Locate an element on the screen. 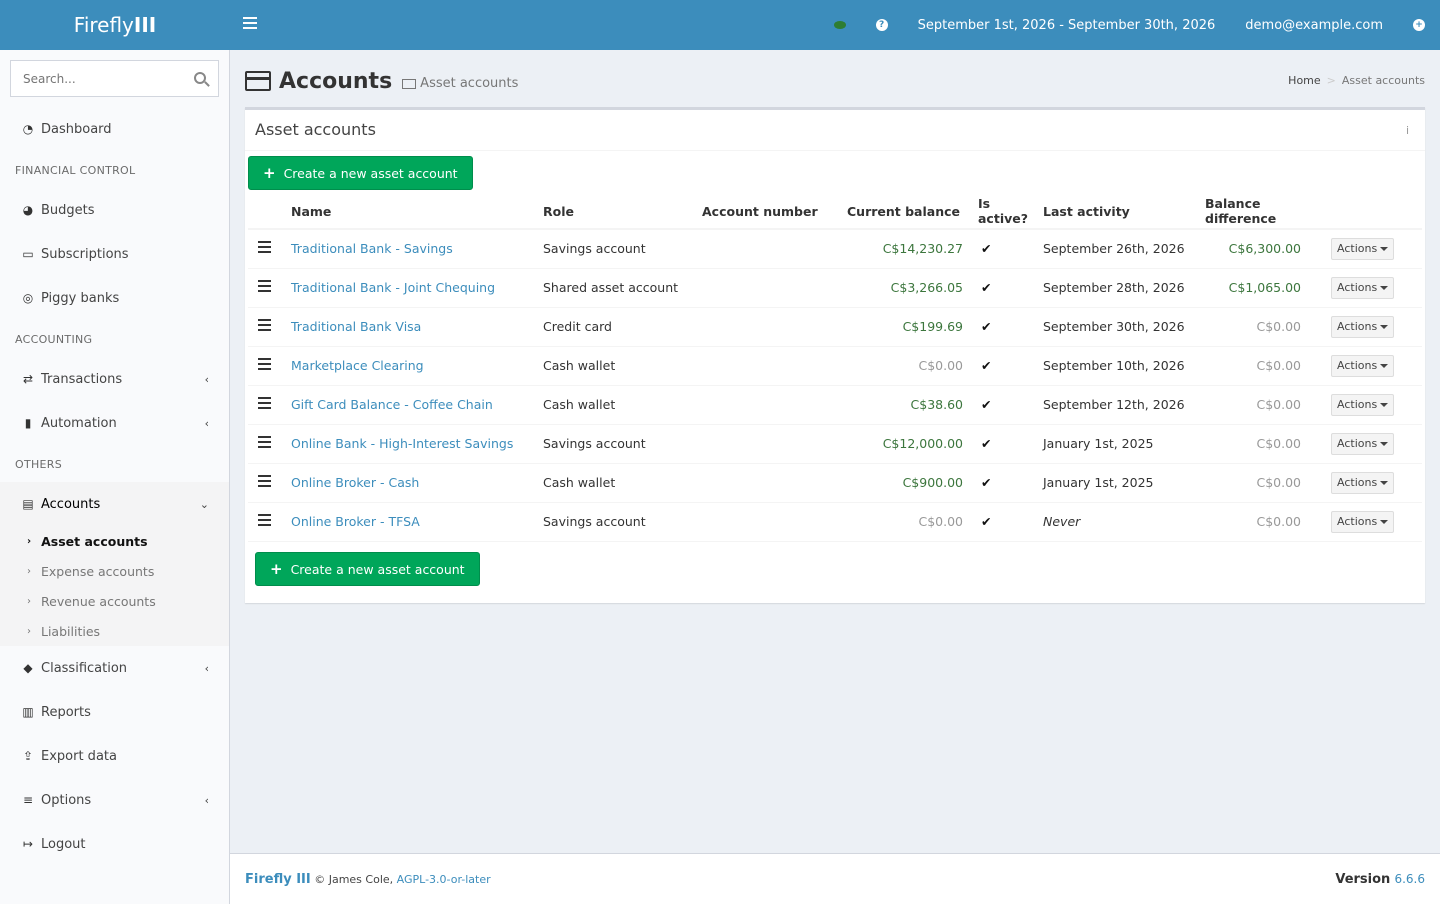 This screenshot has width=1440, height=904. search-icon is located at coordinates (200, 78).